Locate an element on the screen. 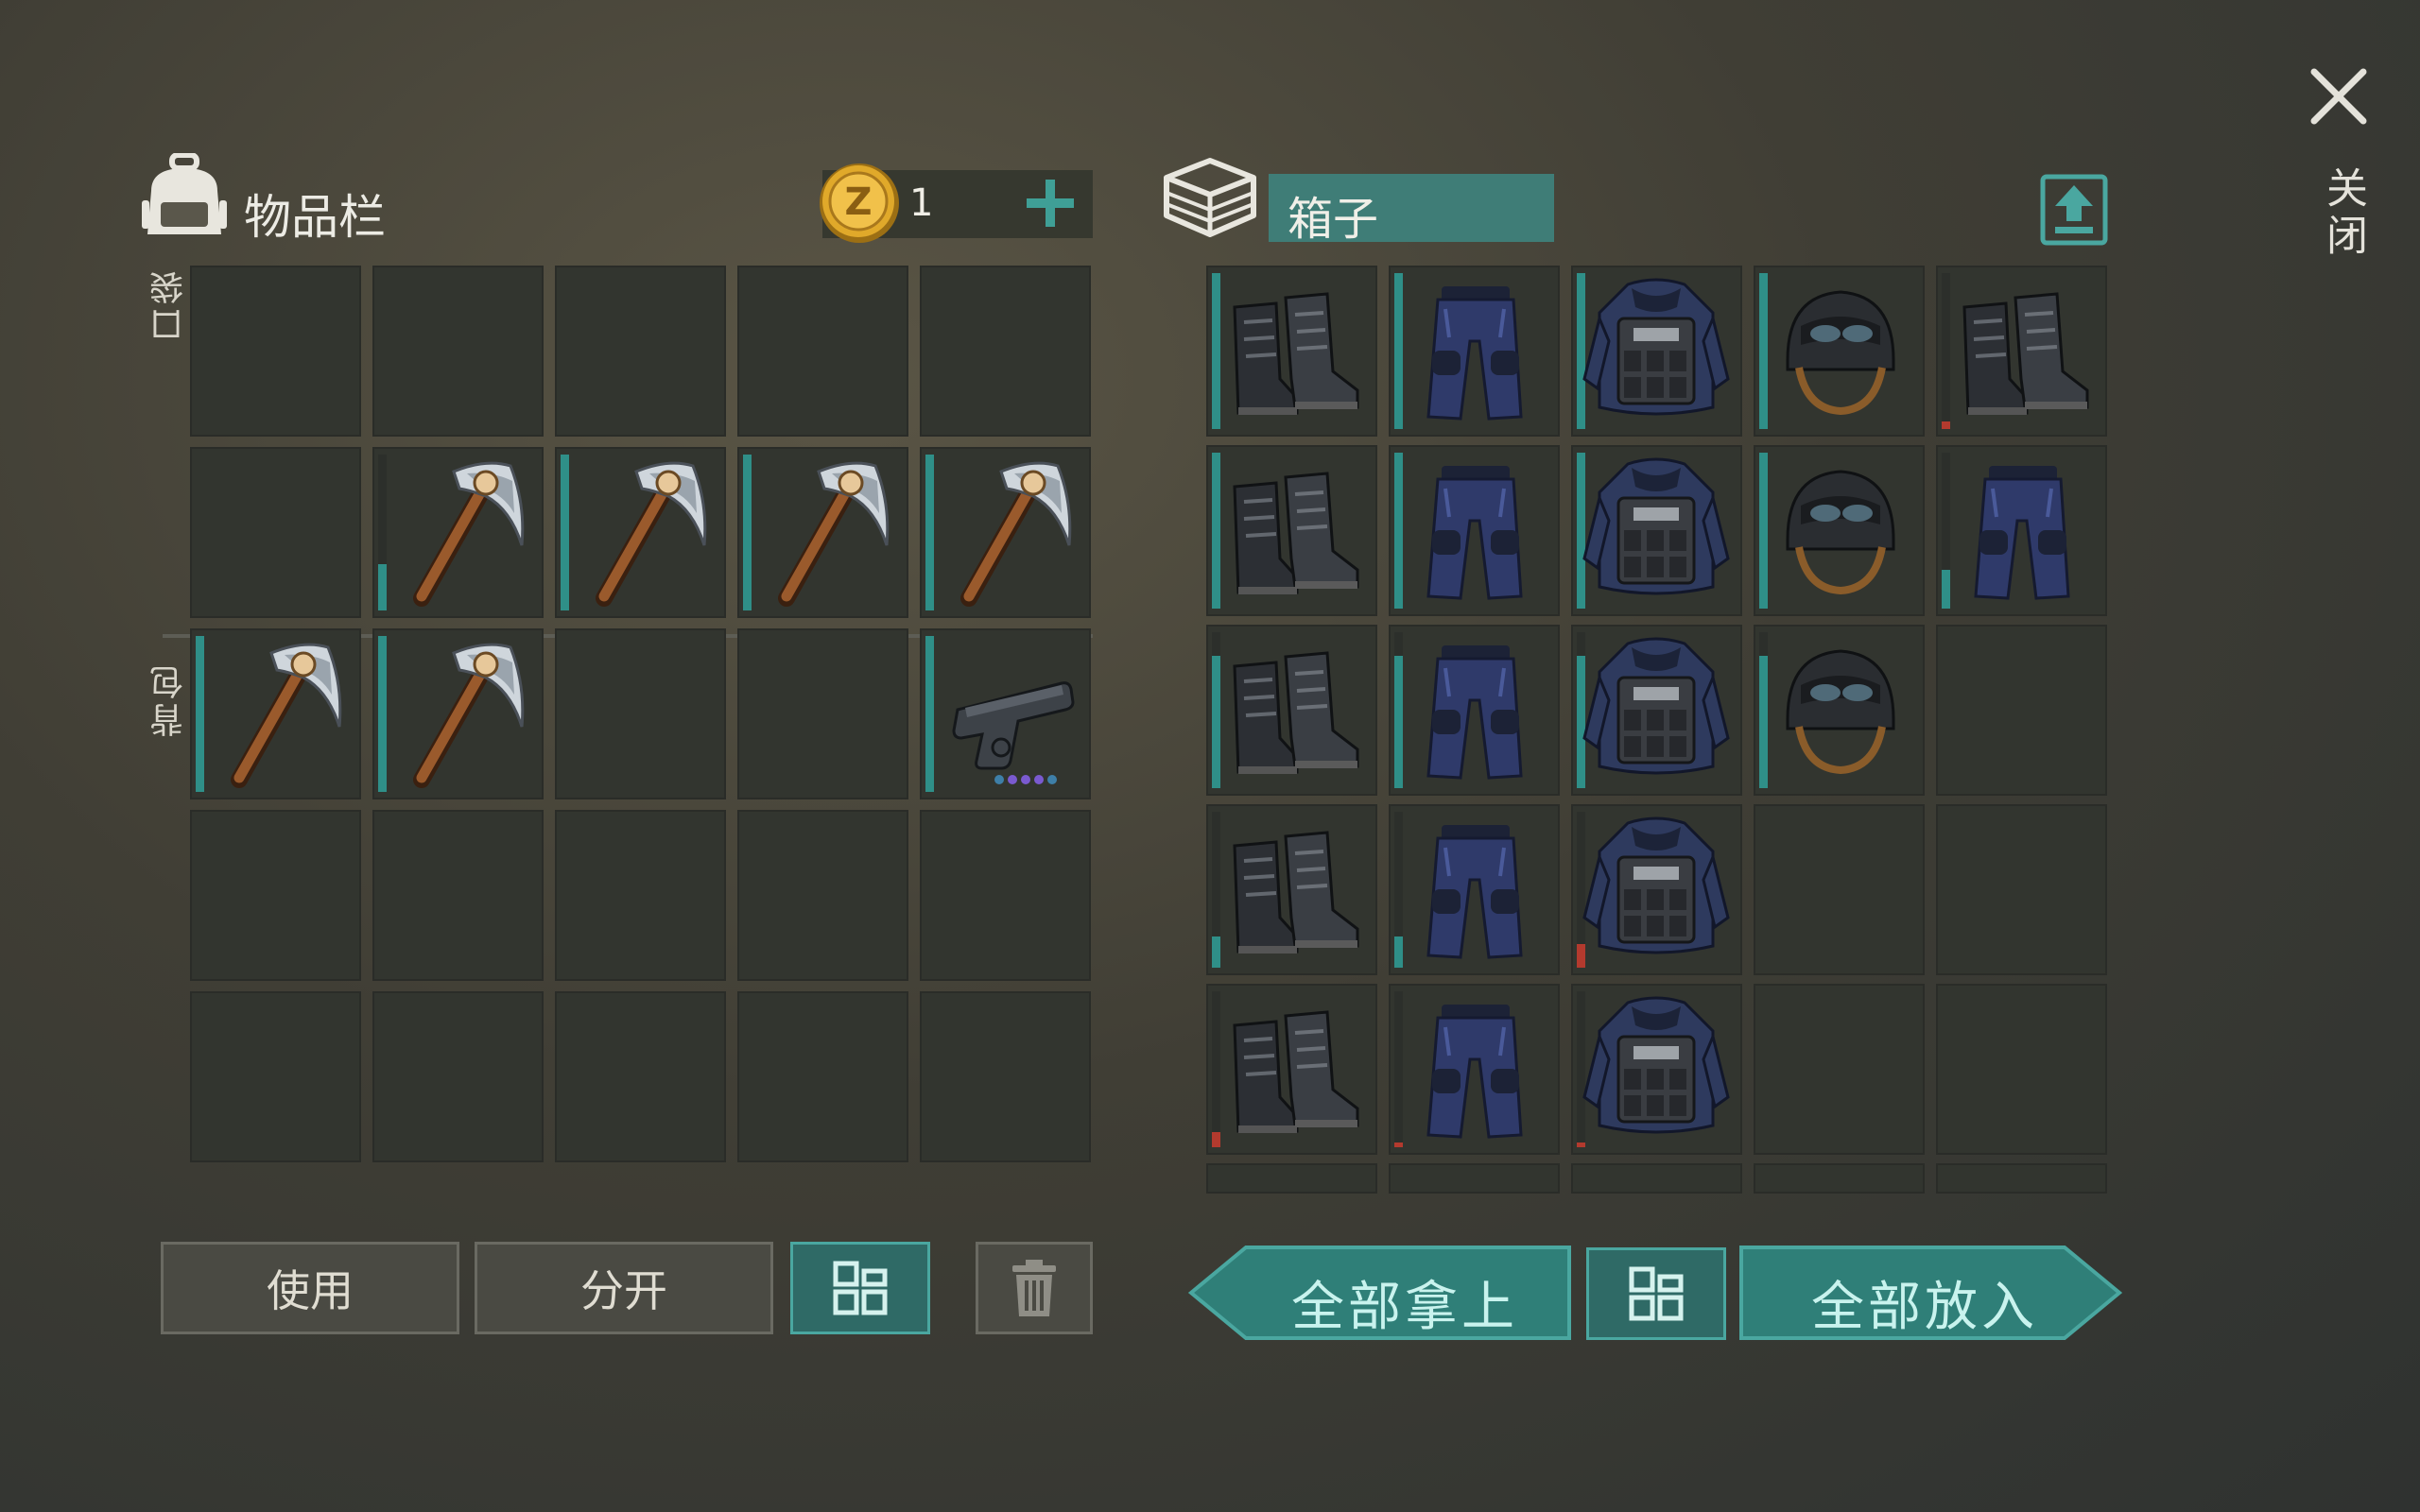 This screenshot has height=1512, width=2420. plus-icon is located at coordinates (1050, 203).